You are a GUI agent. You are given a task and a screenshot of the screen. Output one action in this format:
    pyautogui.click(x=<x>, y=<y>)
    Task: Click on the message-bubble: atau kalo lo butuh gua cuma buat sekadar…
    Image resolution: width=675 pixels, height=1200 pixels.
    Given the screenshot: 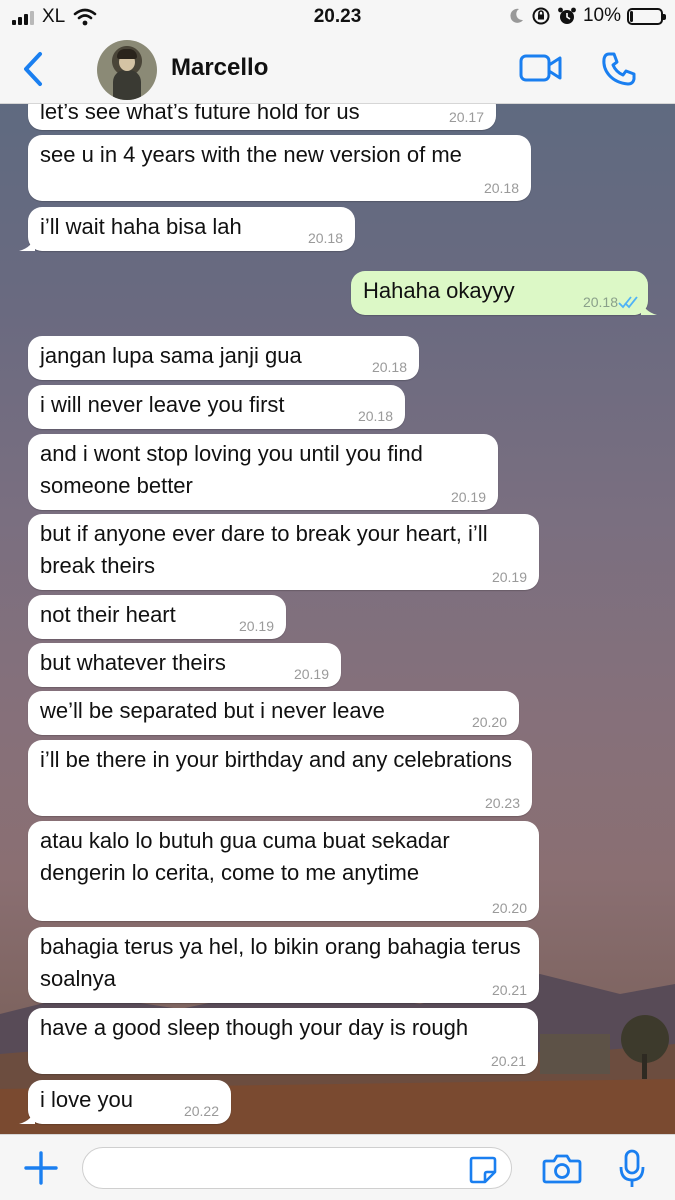 What is the action you would take?
    pyautogui.click(x=283, y=871)
    